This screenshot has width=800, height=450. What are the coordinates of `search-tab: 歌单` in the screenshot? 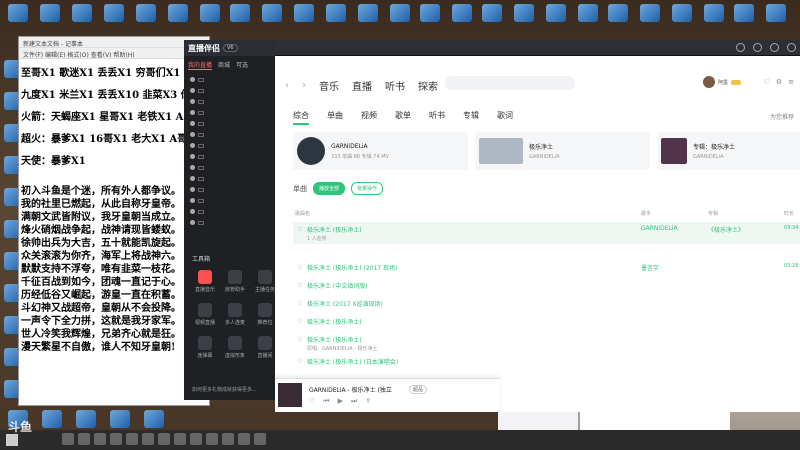 It's located at (403, 117).